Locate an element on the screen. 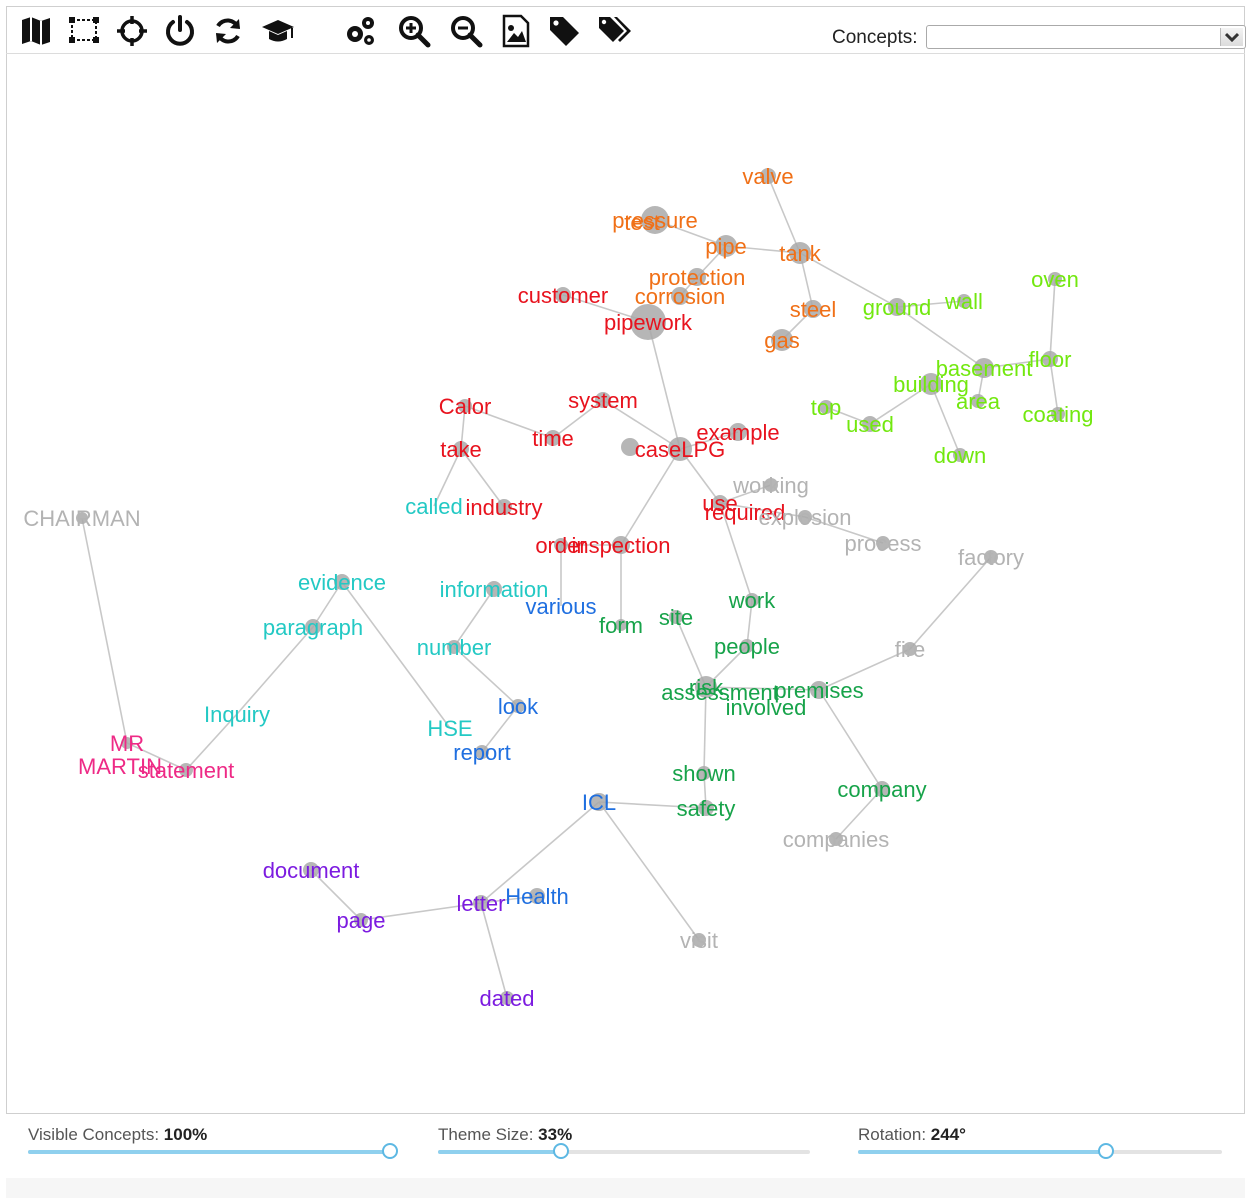 The width and height of the screenshot is (1249, 1198). concept-label: ICL is located at coordinates (599, 802).